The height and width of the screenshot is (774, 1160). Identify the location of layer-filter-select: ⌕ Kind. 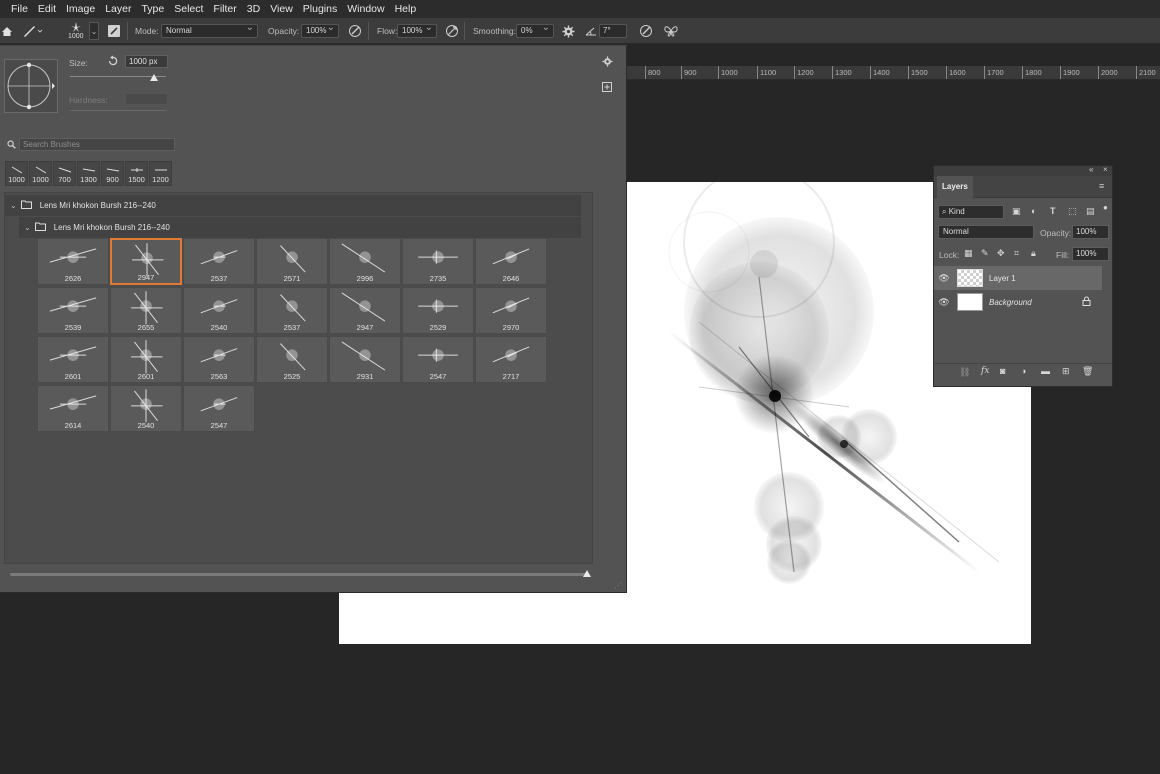
(971, 212).